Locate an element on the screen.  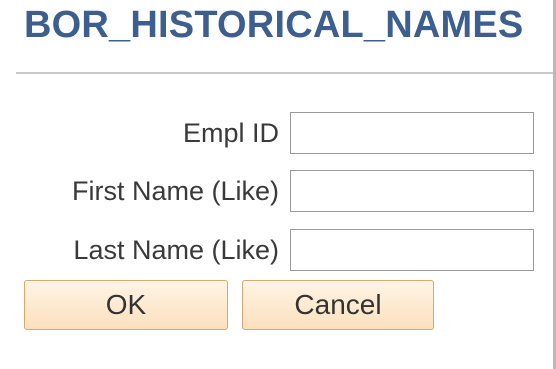
empl-id-row: Empl ID is located at coordinates (278, 133).